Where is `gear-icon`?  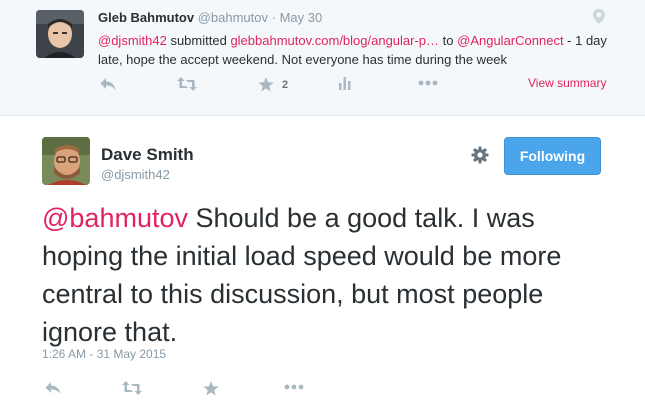 gear-icon is located at coordinates (480, 157).